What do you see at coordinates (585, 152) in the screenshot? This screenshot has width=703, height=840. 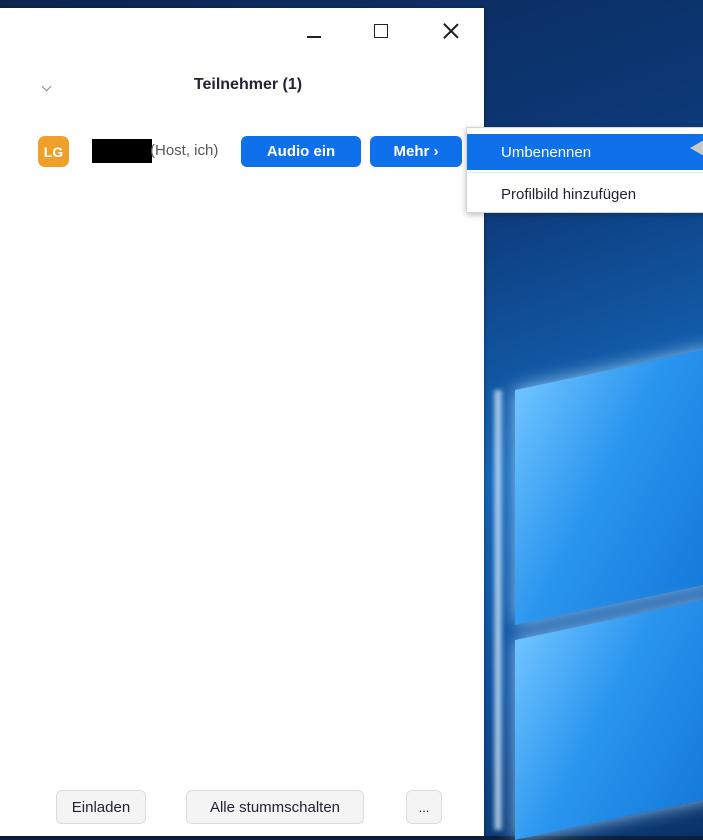 I see `menu-item-rename: Umbenennen` at bounding box center [585, 152].